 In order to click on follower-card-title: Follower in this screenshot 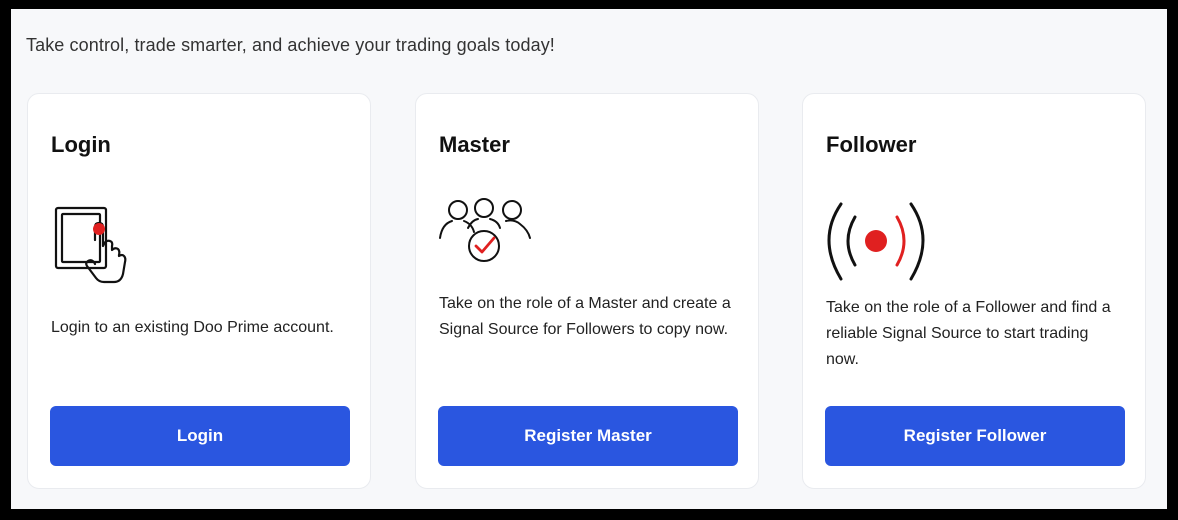, I will do `click(871, 144)`.